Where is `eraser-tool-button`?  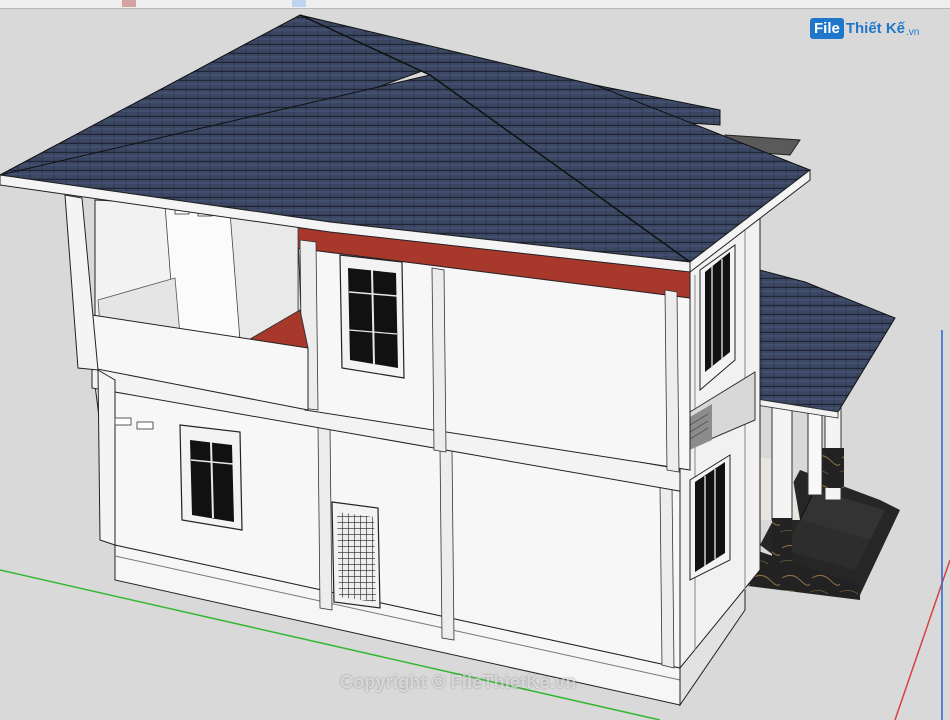 eraser-tool-button is located at coordinates (129, 3).